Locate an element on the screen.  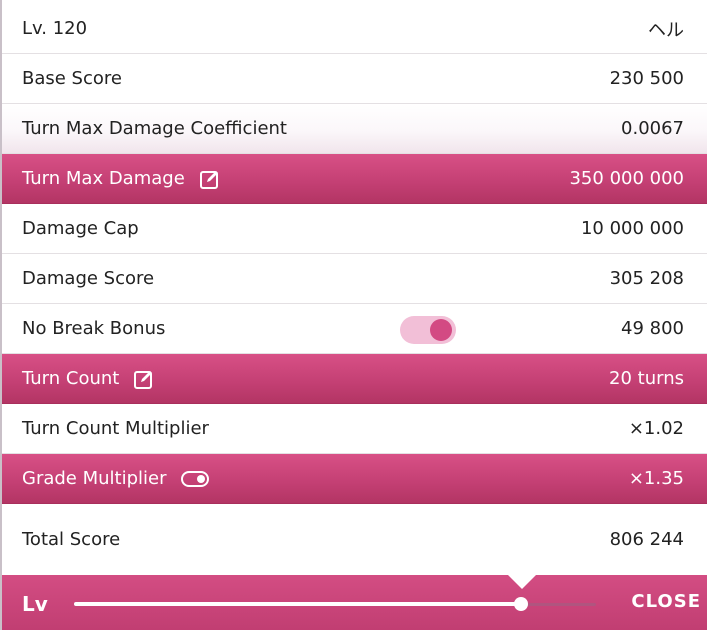
damage-cap-row: Damage Cap 10 000 000 is located at coordinates (354, 229).